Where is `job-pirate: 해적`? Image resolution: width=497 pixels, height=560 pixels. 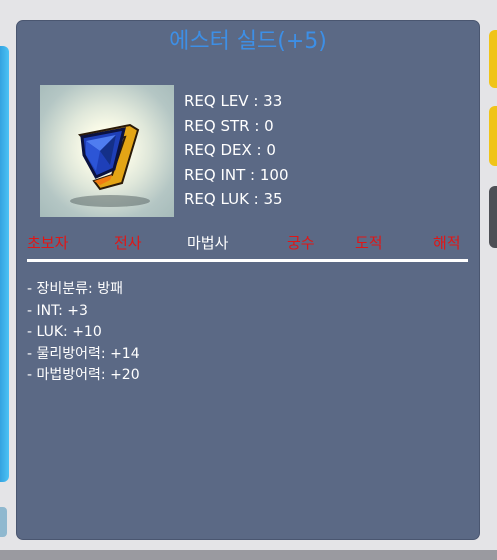
job-pirate: 해적 is located at coordinates (447, 243).